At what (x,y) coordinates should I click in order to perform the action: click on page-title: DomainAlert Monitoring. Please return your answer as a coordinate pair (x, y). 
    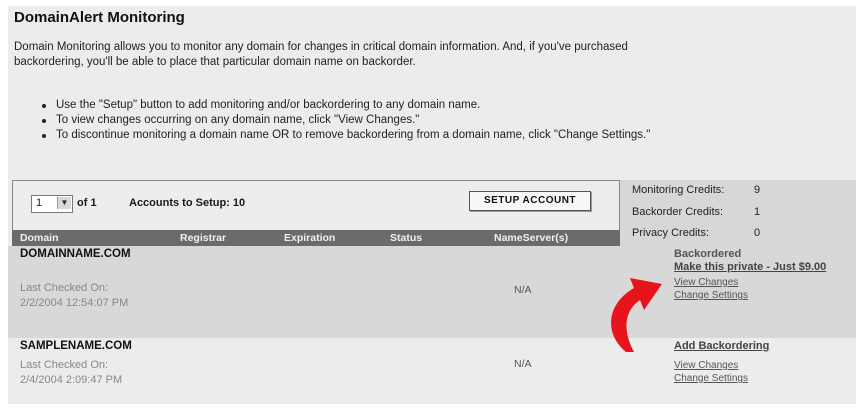
    Looking at the image, I should click on (99, 17).